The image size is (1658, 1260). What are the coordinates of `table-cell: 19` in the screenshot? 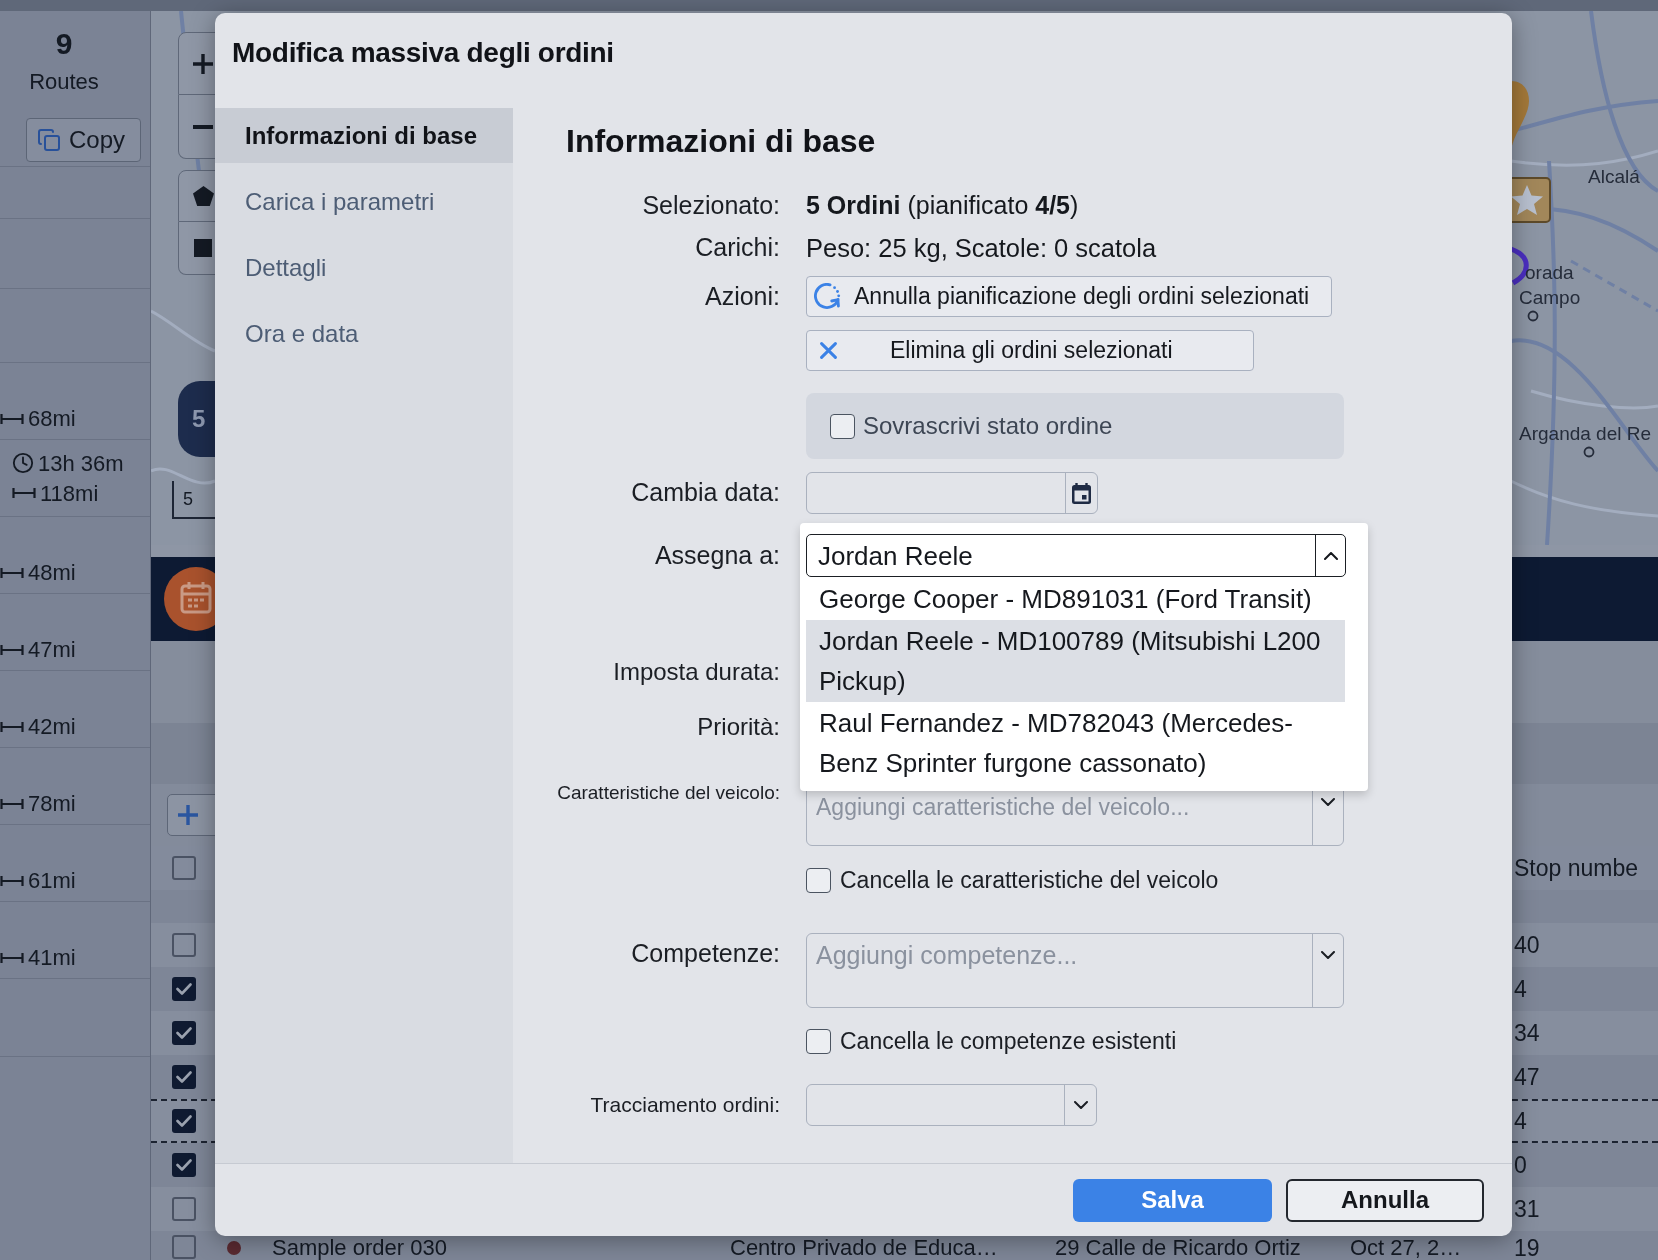 It's located at (1527, 1247).